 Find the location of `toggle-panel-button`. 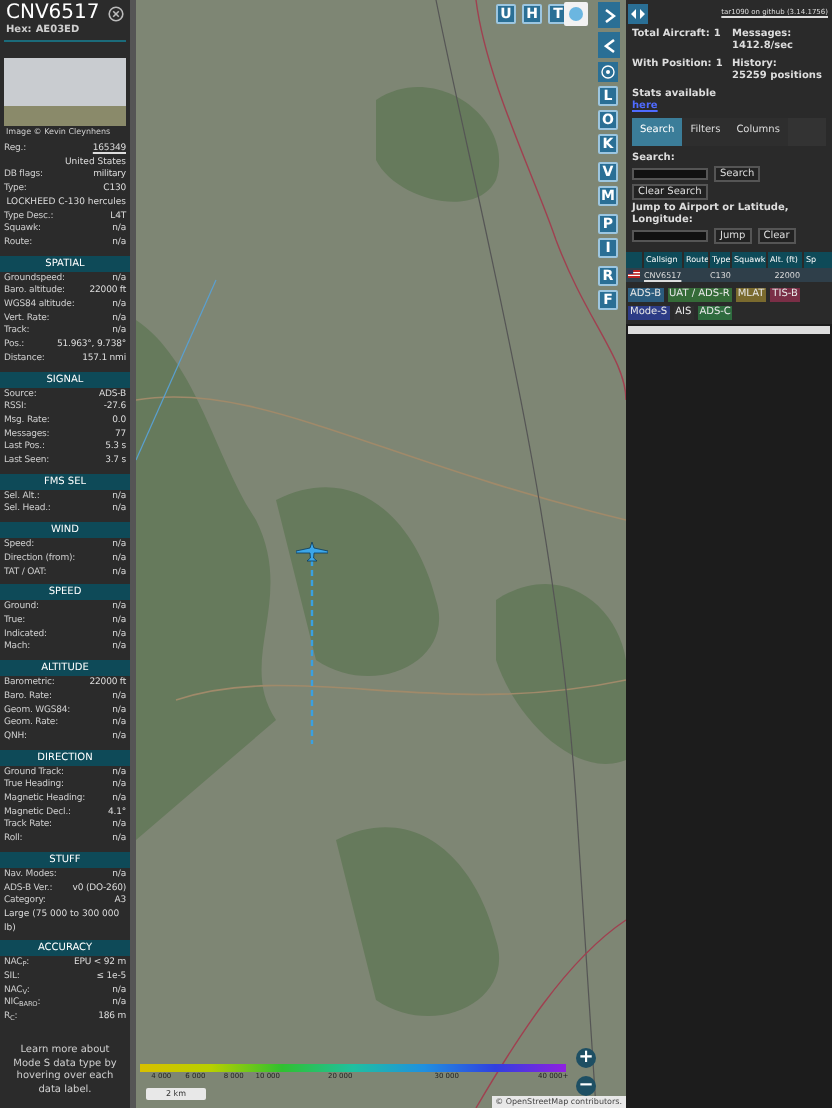

toggle-panel-button is located at coordinates (638, 14).